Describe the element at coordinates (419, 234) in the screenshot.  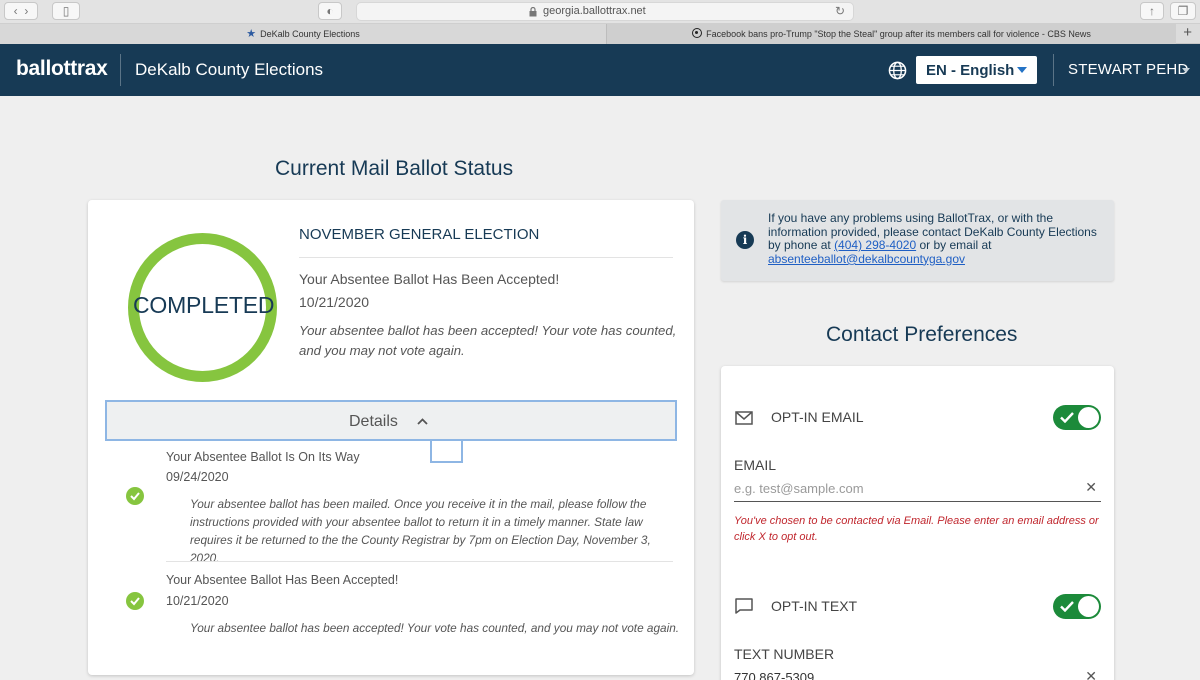
I see `election-name: NOVEMBER GENERAL ELECTION` at that location.